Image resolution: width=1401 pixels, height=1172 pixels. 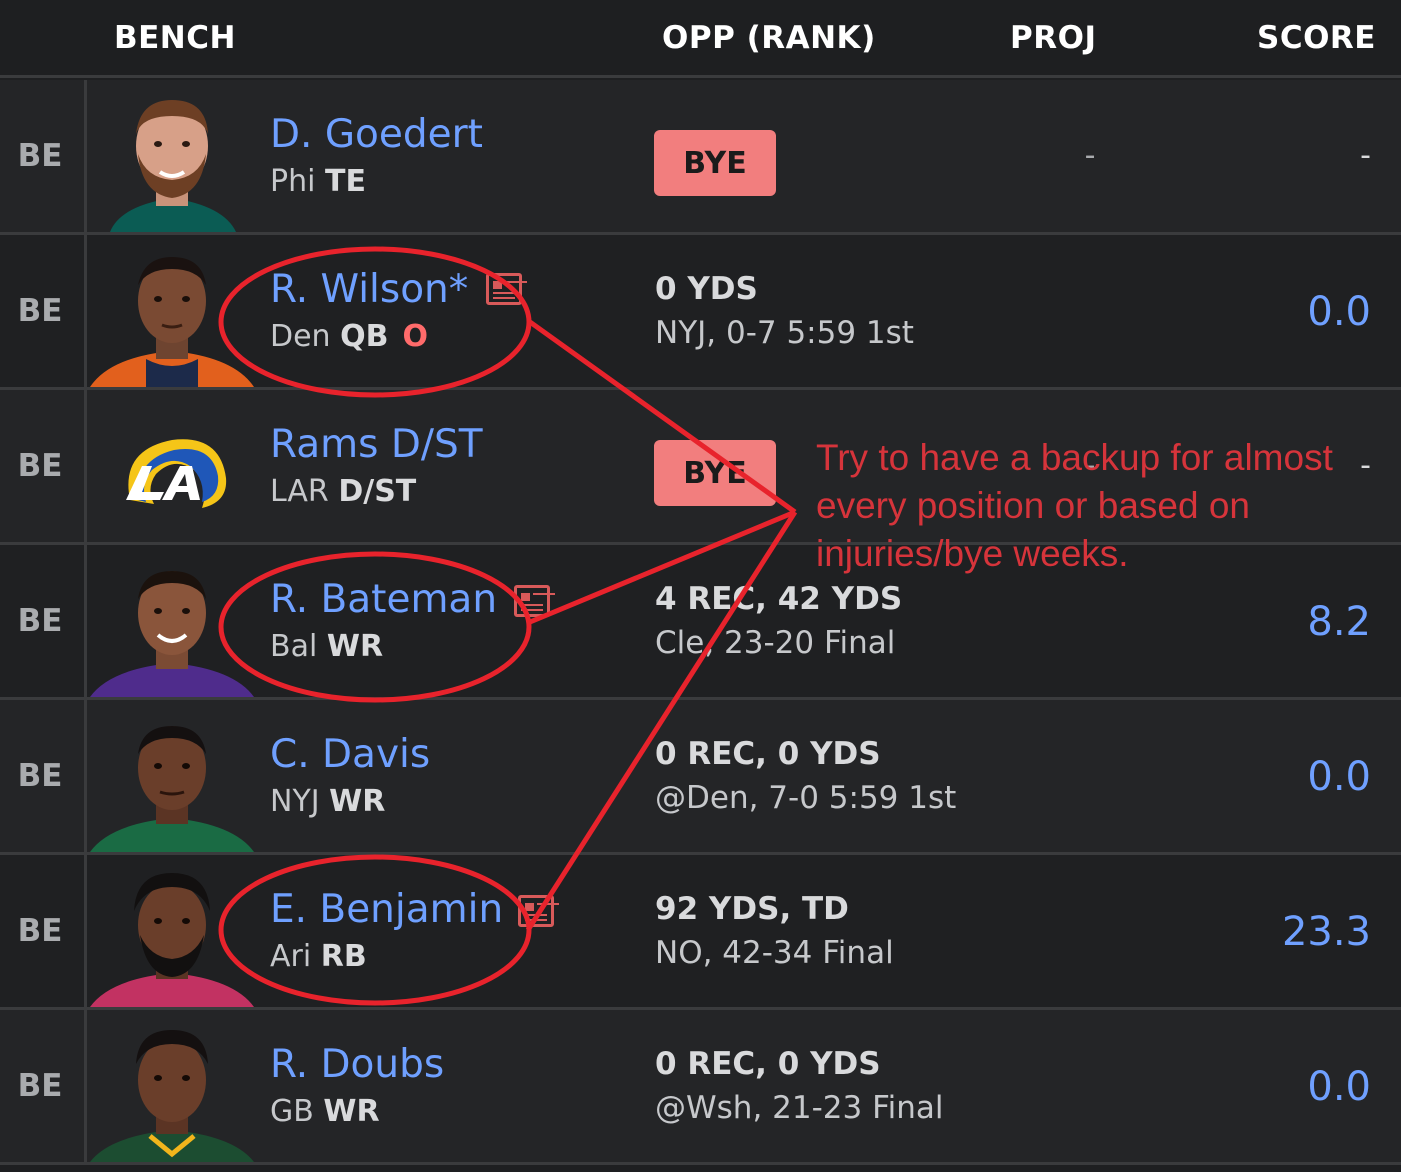 What do you see at coordinates (779, 599) in the screenshot?
I see `opponent-stat-line: 4 REC, 42 YDS` at bounding box center [779, 599].